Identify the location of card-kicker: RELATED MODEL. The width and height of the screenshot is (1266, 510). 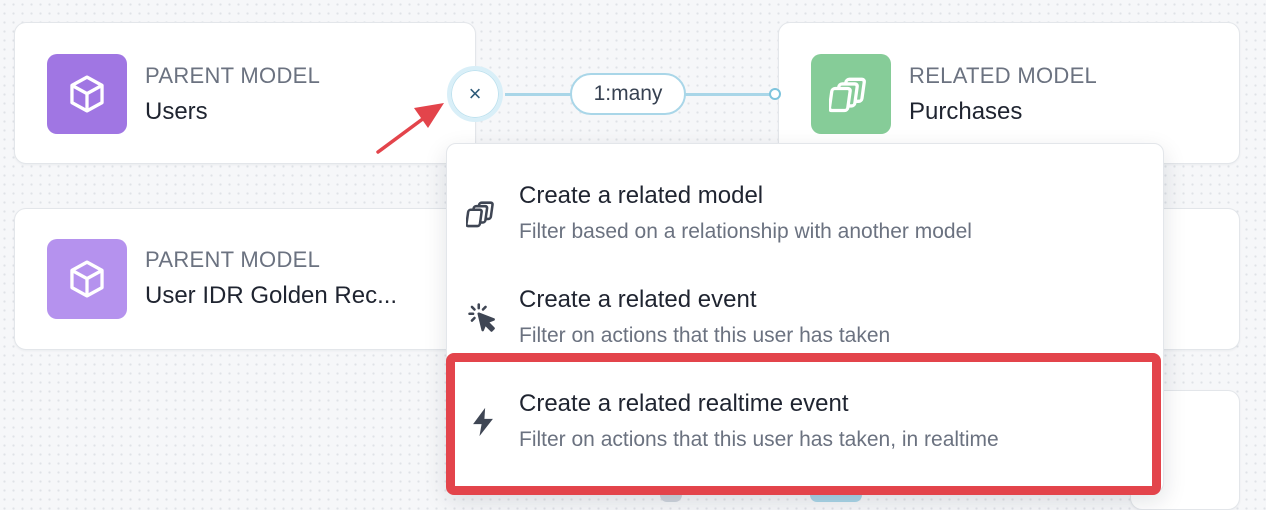
(1003, 75).